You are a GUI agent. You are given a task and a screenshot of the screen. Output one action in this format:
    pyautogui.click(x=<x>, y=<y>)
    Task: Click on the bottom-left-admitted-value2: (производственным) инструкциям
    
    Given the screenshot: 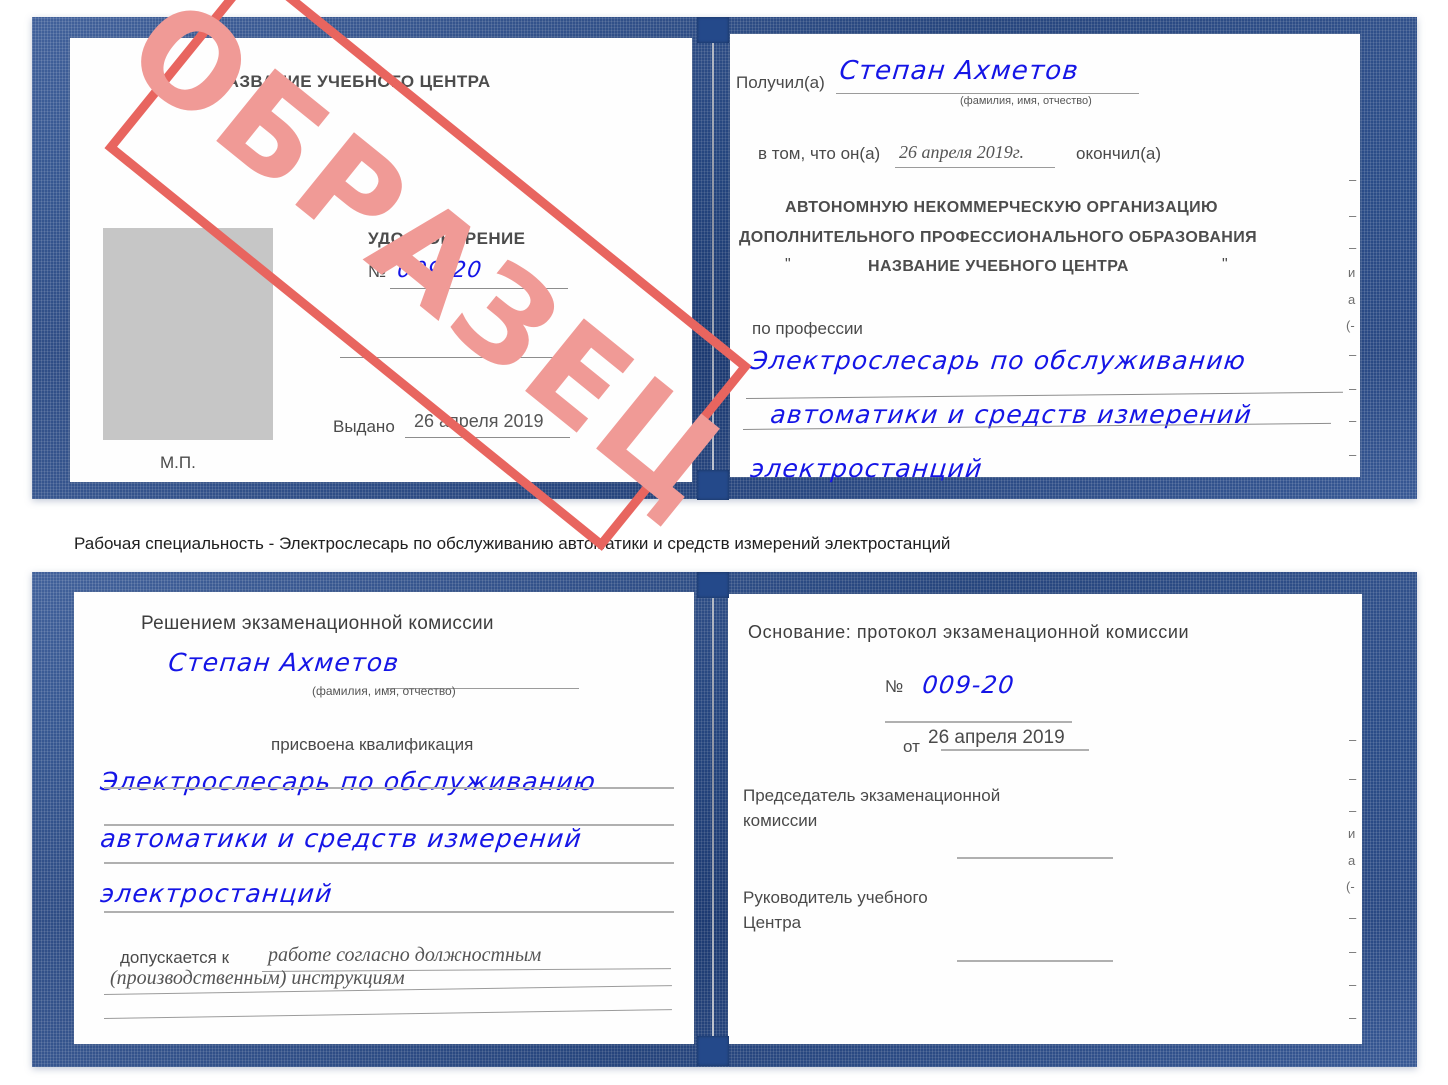 What is the action you would take?
    pyautogui.click(x=257, y=978)
    